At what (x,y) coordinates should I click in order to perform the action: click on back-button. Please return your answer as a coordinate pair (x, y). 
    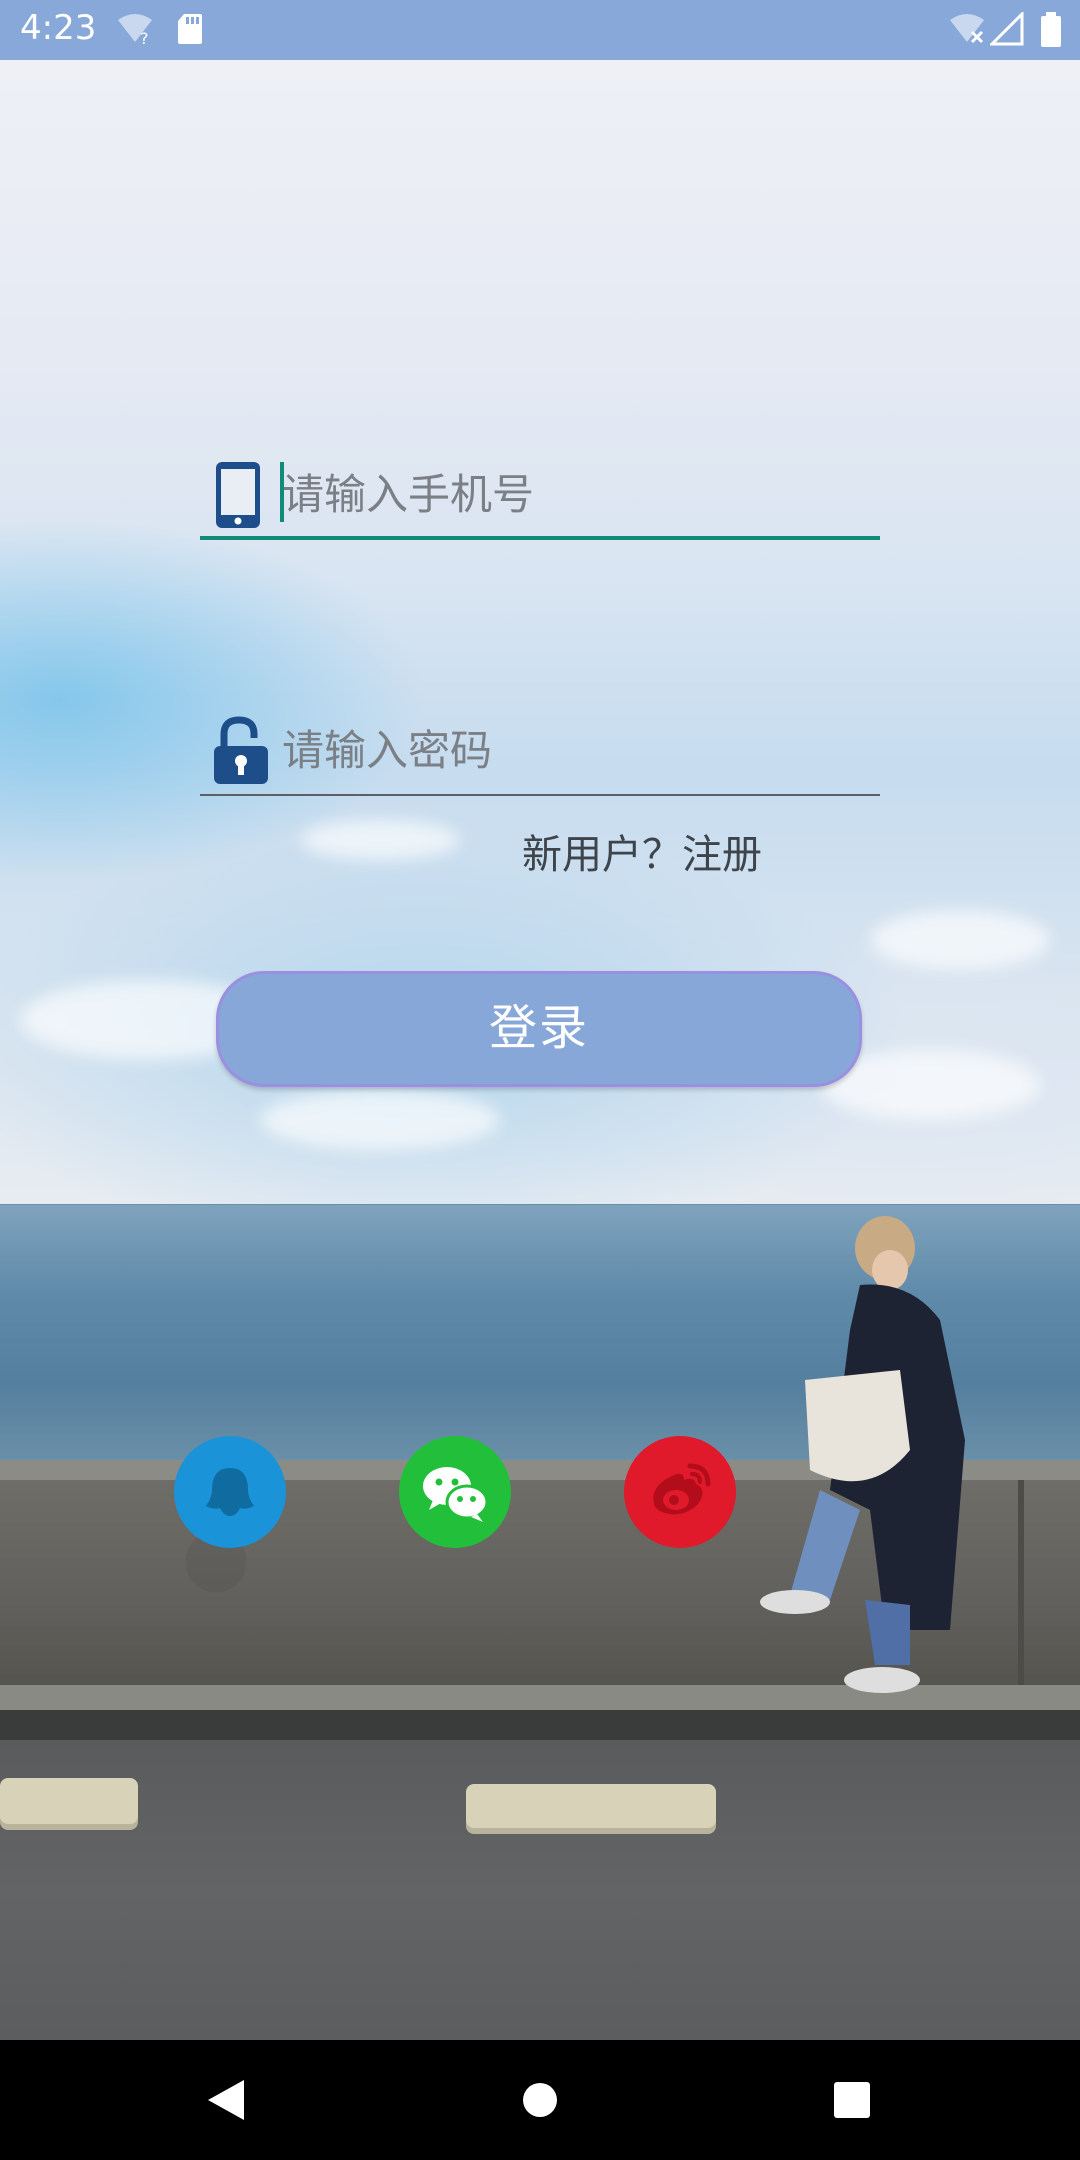
    Looking at the image, I should click on (226, 2100).